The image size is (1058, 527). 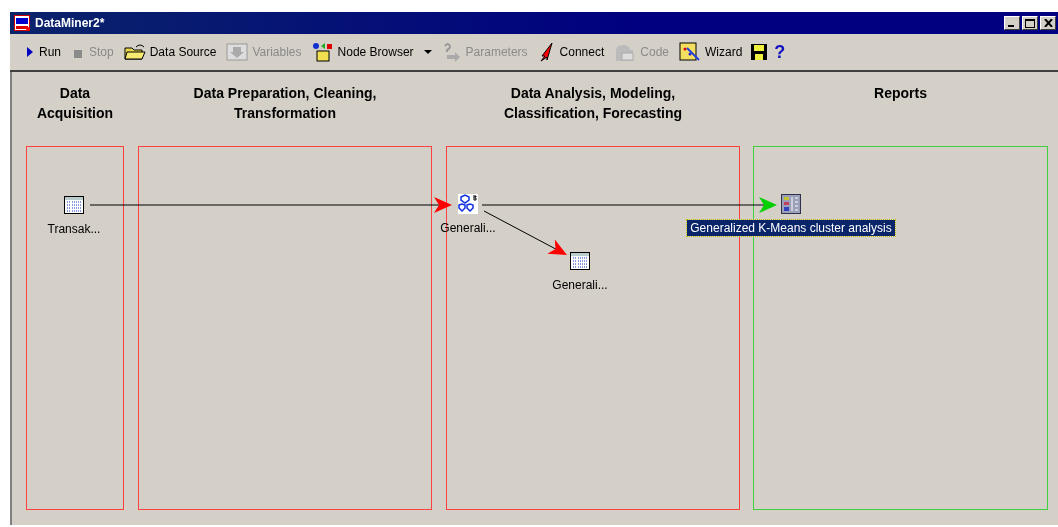 What do you see at coordinates (285, 103) in the screenshot?
I see `region-heading: Data Preparation, Cleaning, Transformation` at bounding box center [285, 103].